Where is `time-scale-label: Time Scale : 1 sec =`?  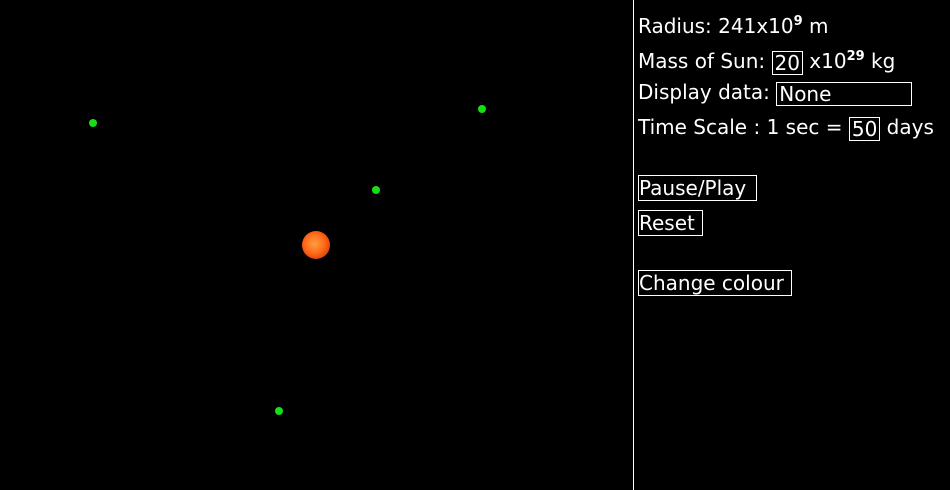
time-scale-label: Time Scale : 1 sec = is located at coordinates (743, 127).